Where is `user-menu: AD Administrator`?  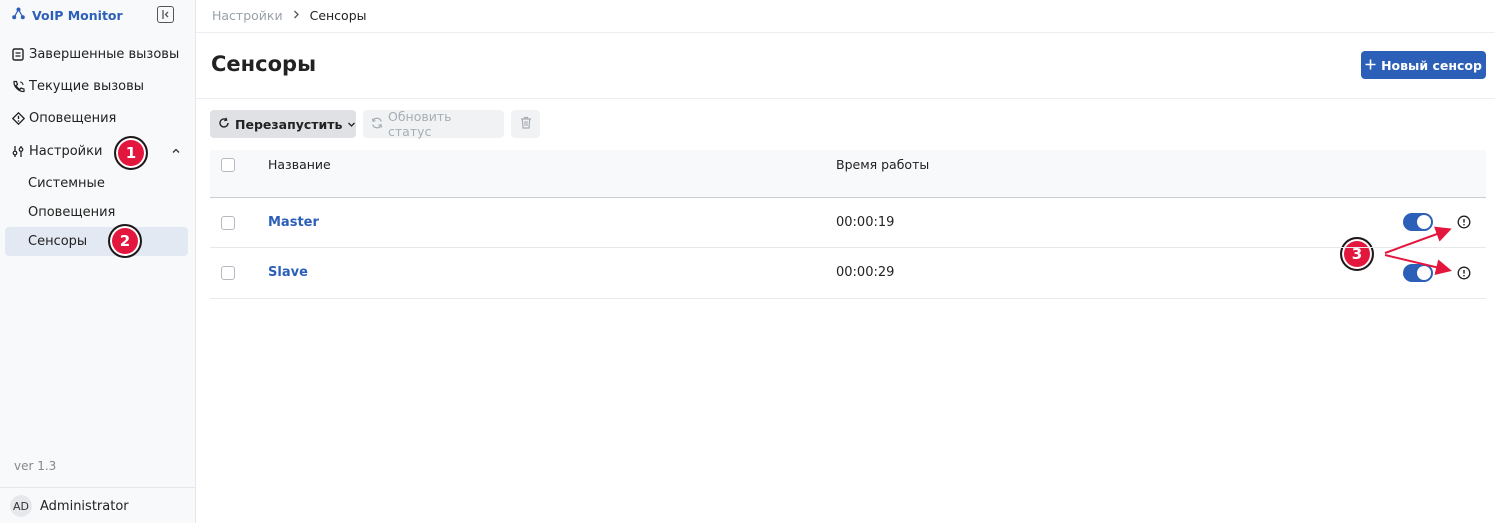
user-menu: AD Administrator is located at coordinates (69, 506).